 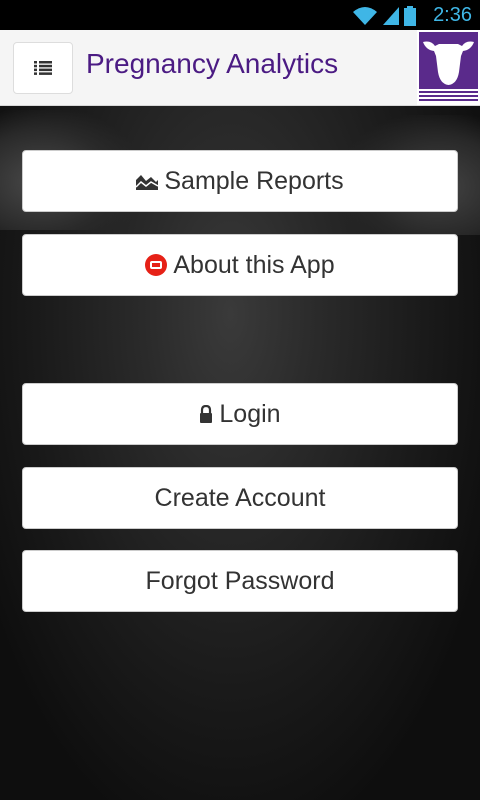 I want to click on cow-icon, so click(x=448, y=63).